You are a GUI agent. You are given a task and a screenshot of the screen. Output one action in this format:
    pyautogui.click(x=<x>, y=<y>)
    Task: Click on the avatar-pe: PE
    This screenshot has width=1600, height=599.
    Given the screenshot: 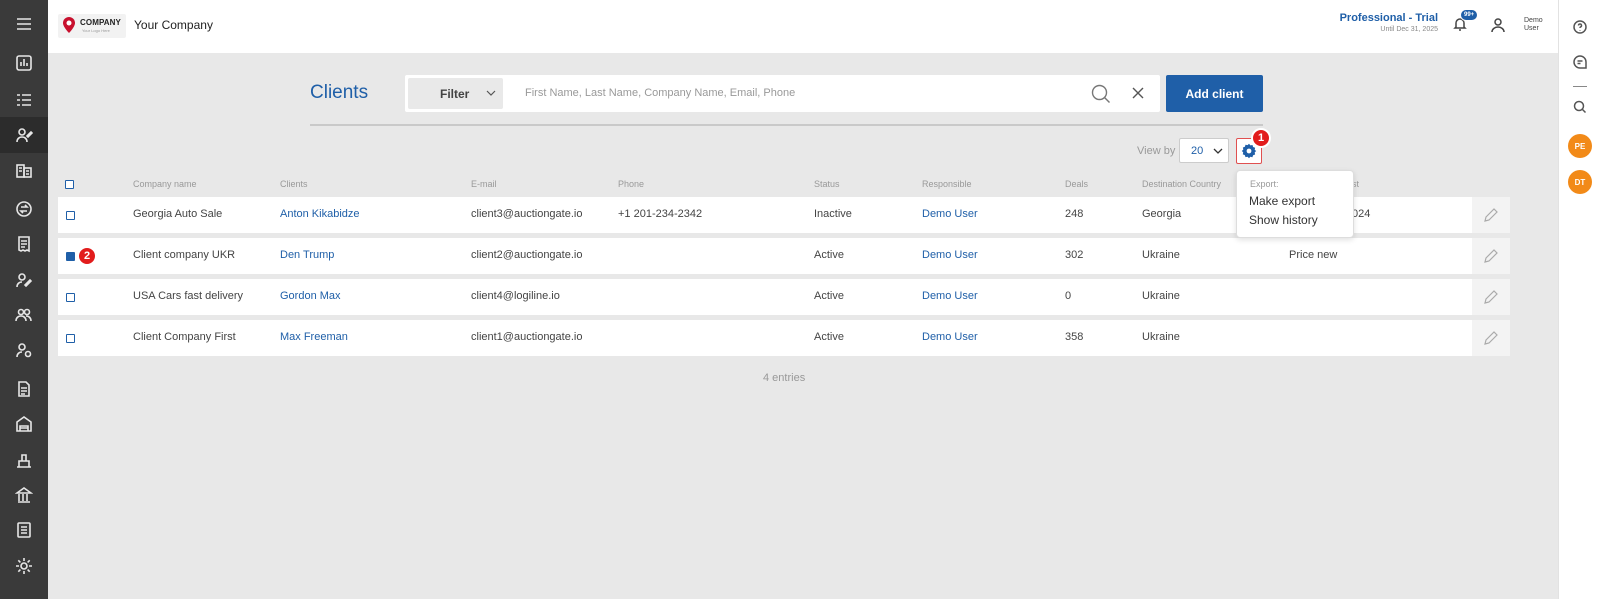 What is the action you would take?
    pyautogui.click(x=1580, y=146)
    